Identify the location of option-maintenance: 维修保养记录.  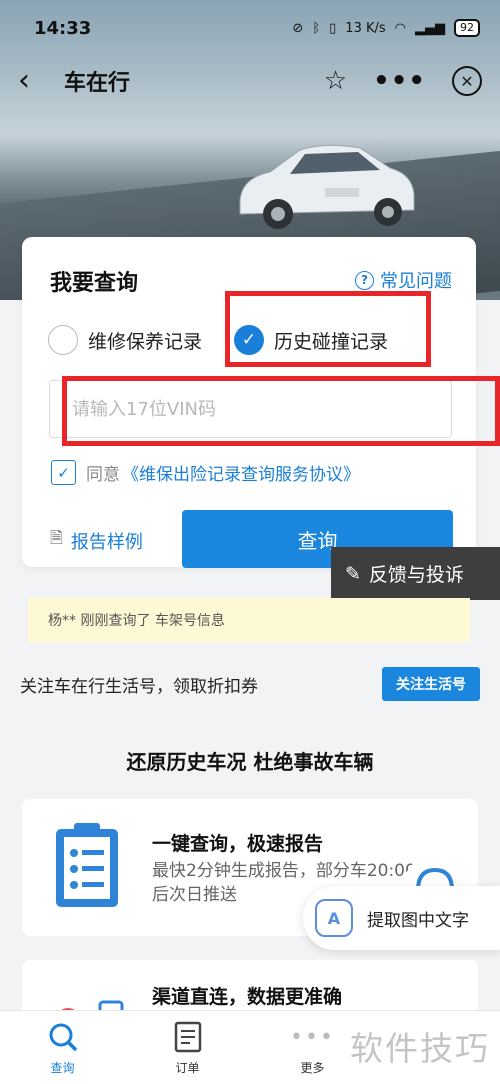
(125, 340).